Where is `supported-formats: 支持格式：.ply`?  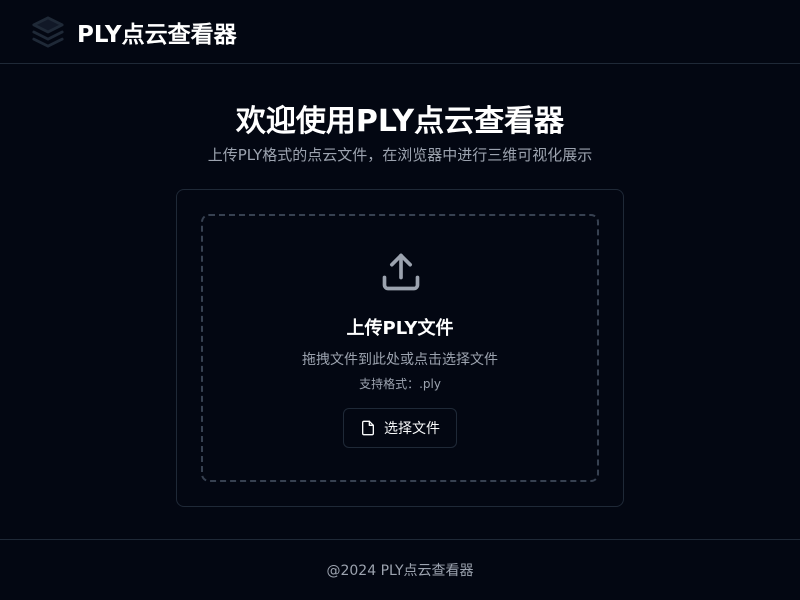 supported-formats: 支持格式：.ply is located at coordinates (400, 384).